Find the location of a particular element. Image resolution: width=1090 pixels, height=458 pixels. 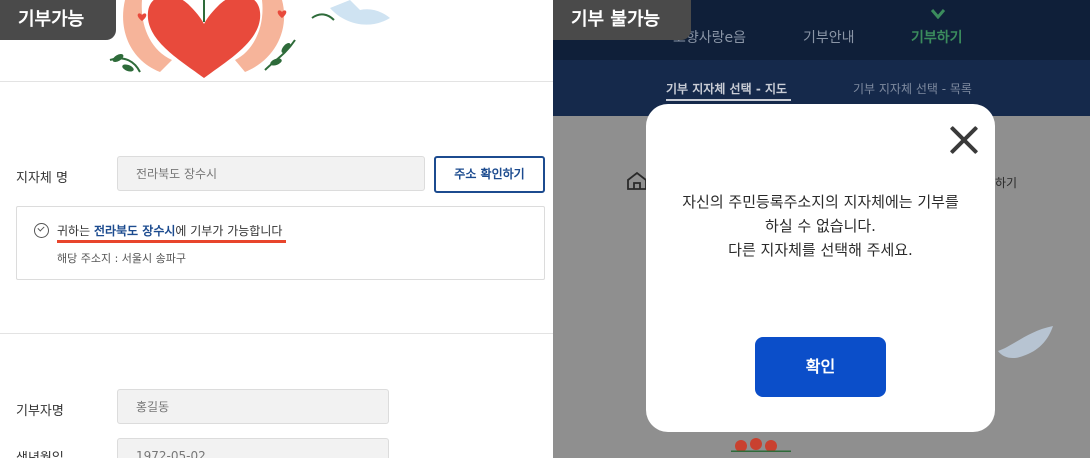

nav-item-guide: 기부안내 is located at coordinates (829, 37).